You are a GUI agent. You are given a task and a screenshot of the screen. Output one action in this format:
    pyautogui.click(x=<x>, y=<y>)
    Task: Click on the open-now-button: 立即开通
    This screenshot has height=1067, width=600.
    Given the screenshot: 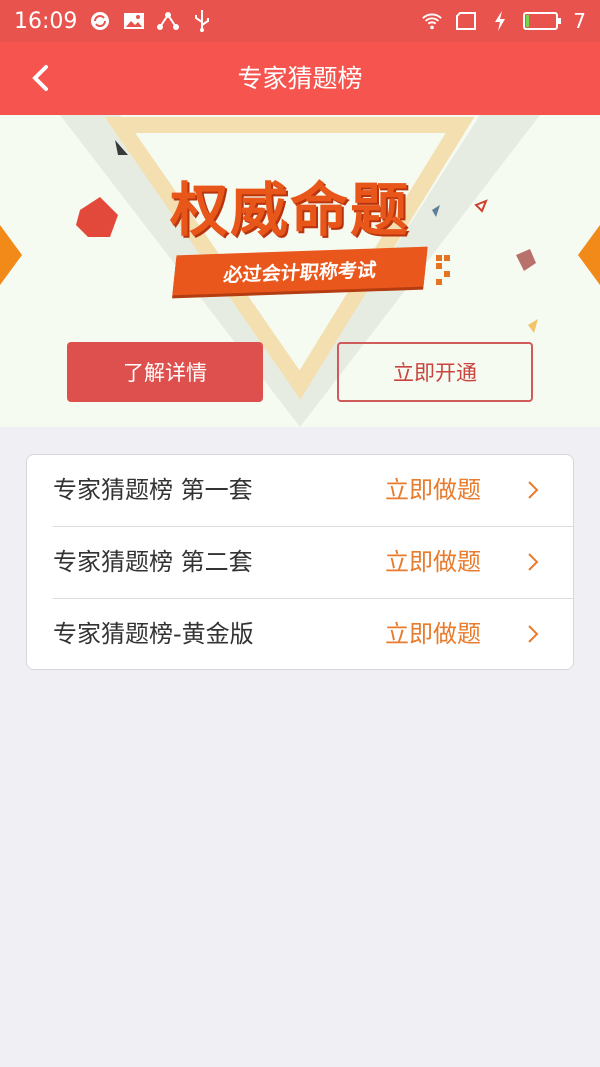 What is the action you would take?
    pyautogui.click(x=435, y=372)
    